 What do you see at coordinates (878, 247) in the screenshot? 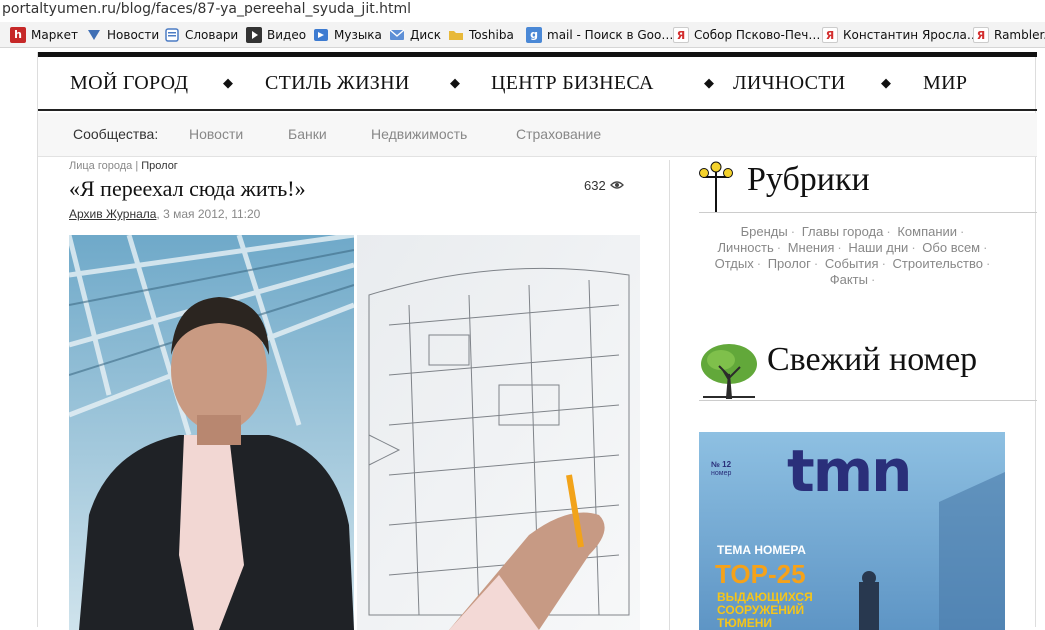
I see `tag-item: Наши дни` at bounding box center [878, 247].